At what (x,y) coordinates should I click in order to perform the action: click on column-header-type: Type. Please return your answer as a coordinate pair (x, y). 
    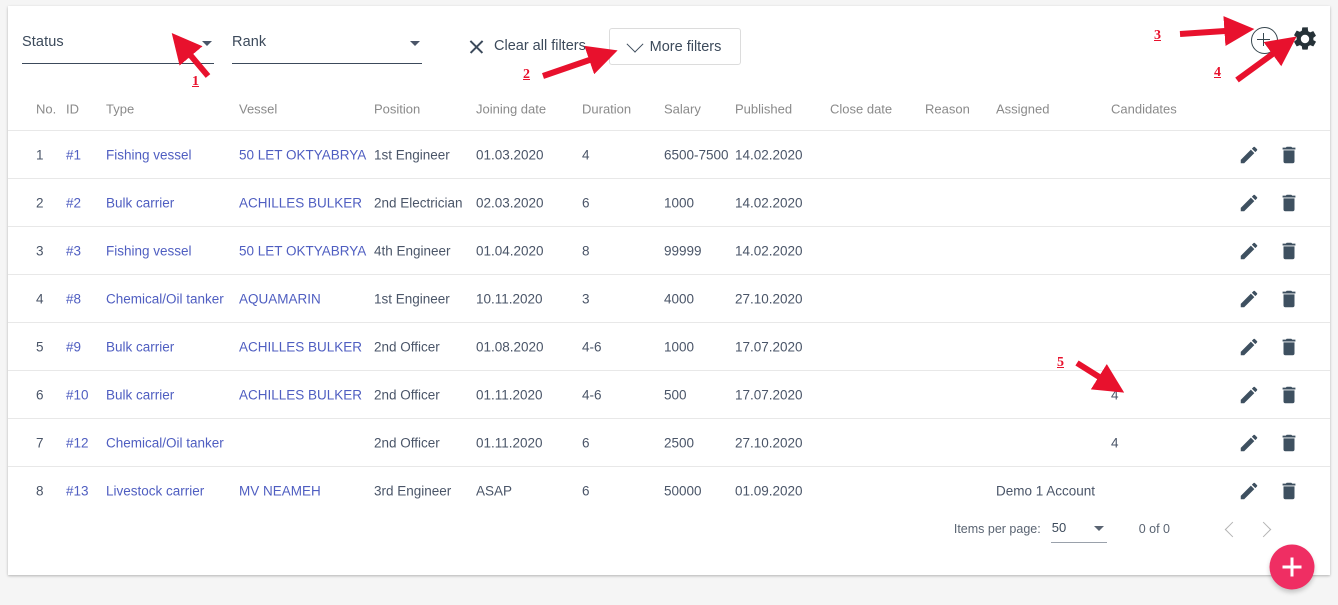
    Looking at the image, I should click on (120, 109).